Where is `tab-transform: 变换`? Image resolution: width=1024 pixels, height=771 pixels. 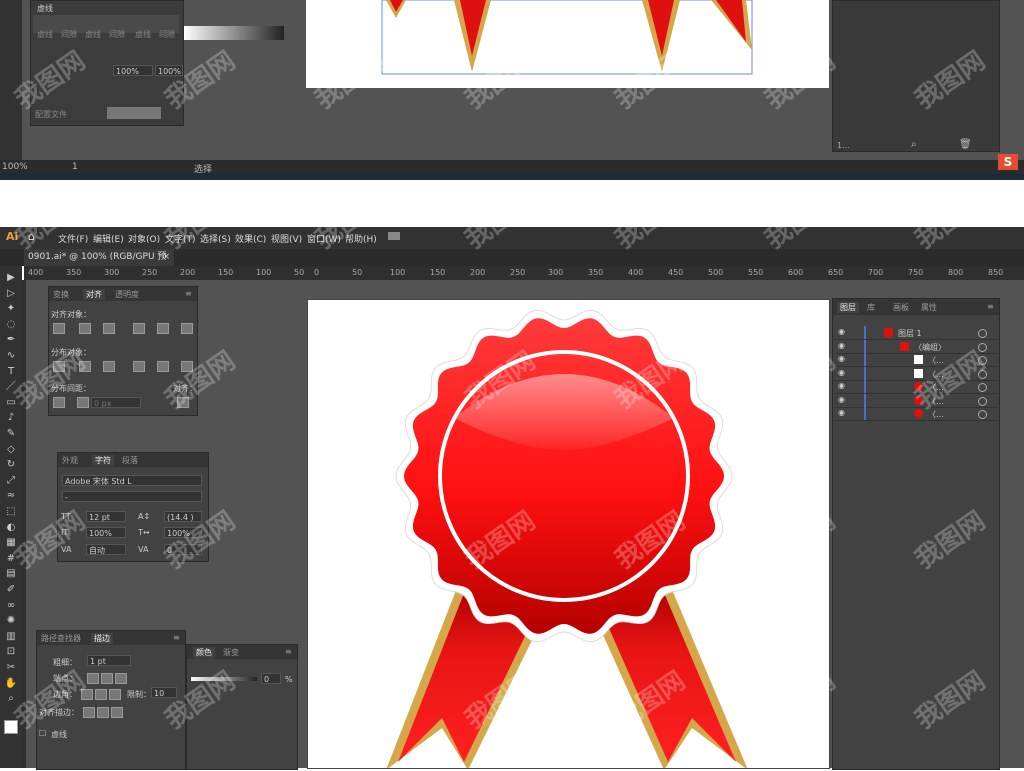 tab-transform: 变换 is located at coordinates (61, 294).